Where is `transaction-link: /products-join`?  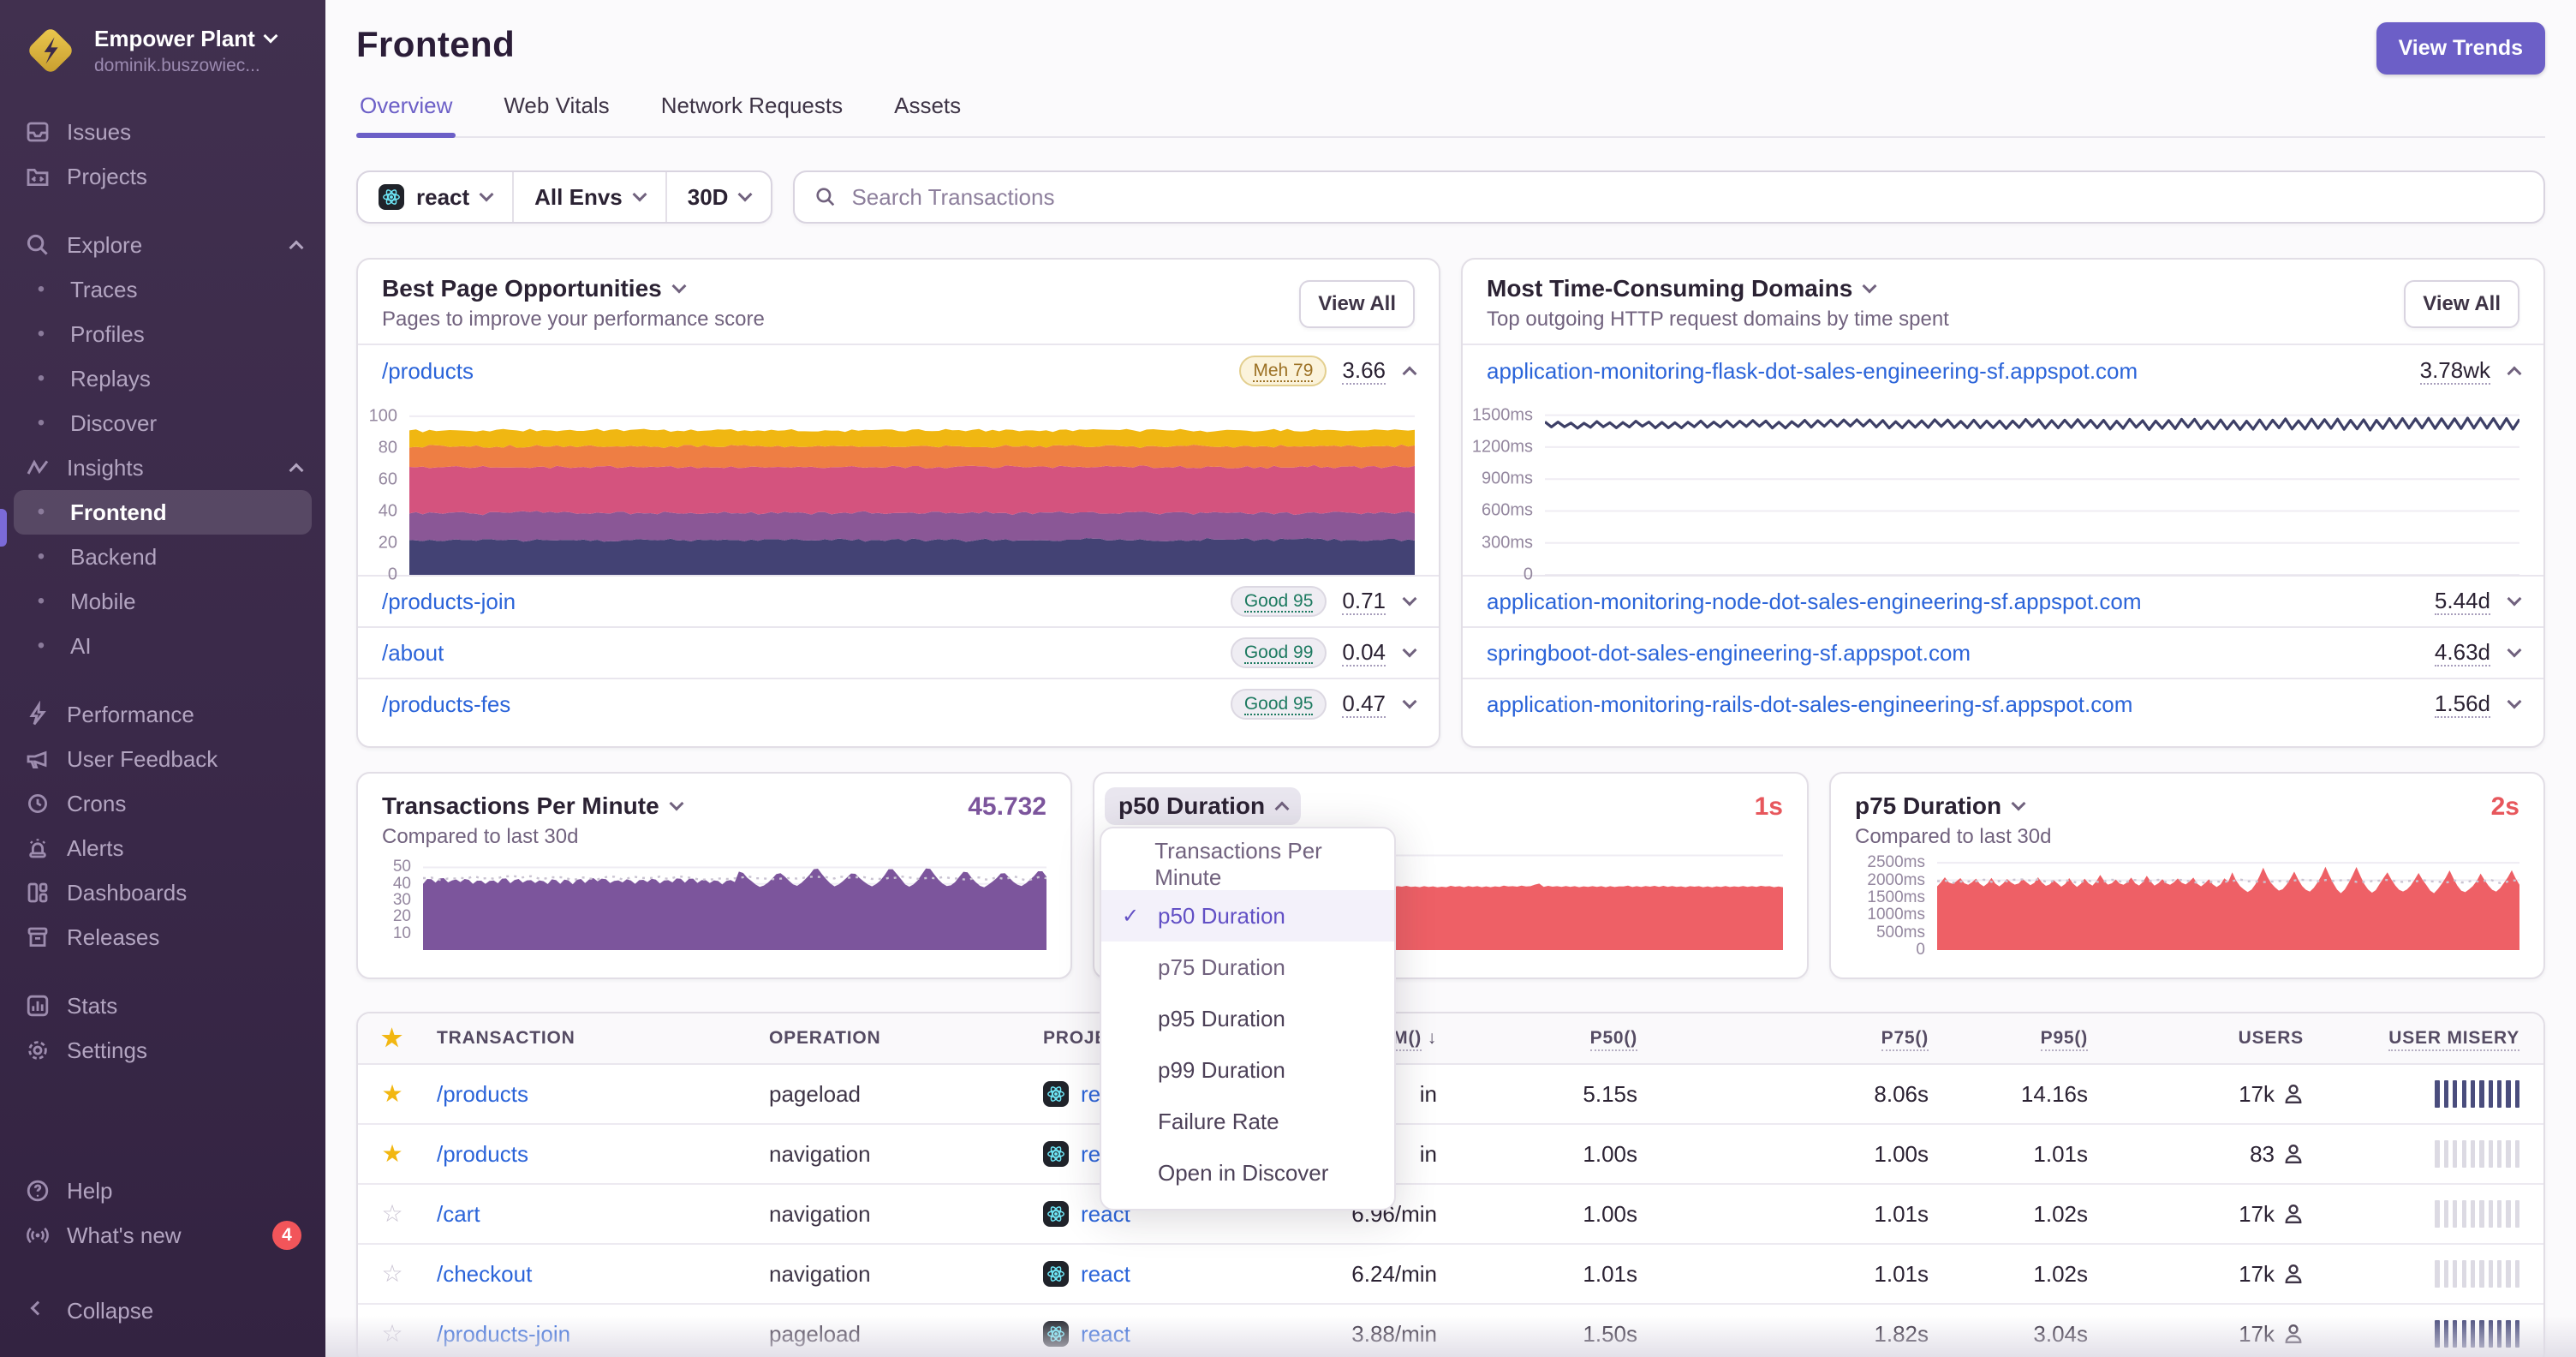
transaction-link: /products-join is located at coordinates (598, 1334).